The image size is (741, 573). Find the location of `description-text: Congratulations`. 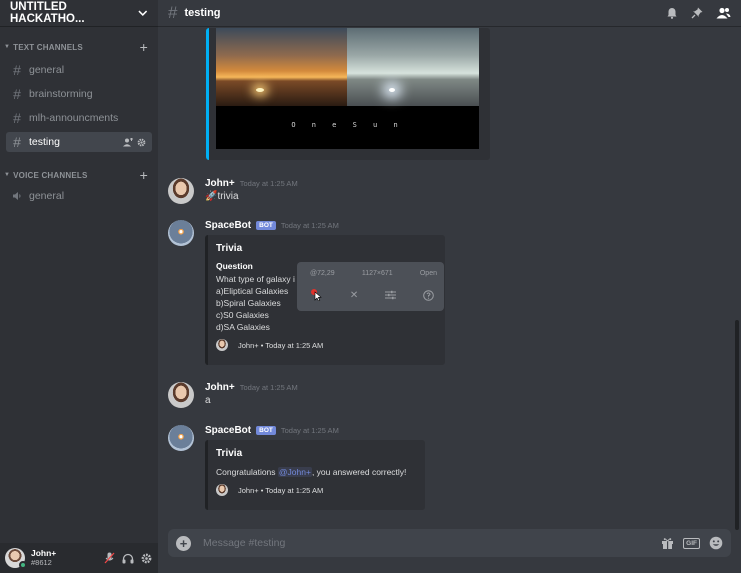

description-text: Congratulations is located at coordinates (247, 472).